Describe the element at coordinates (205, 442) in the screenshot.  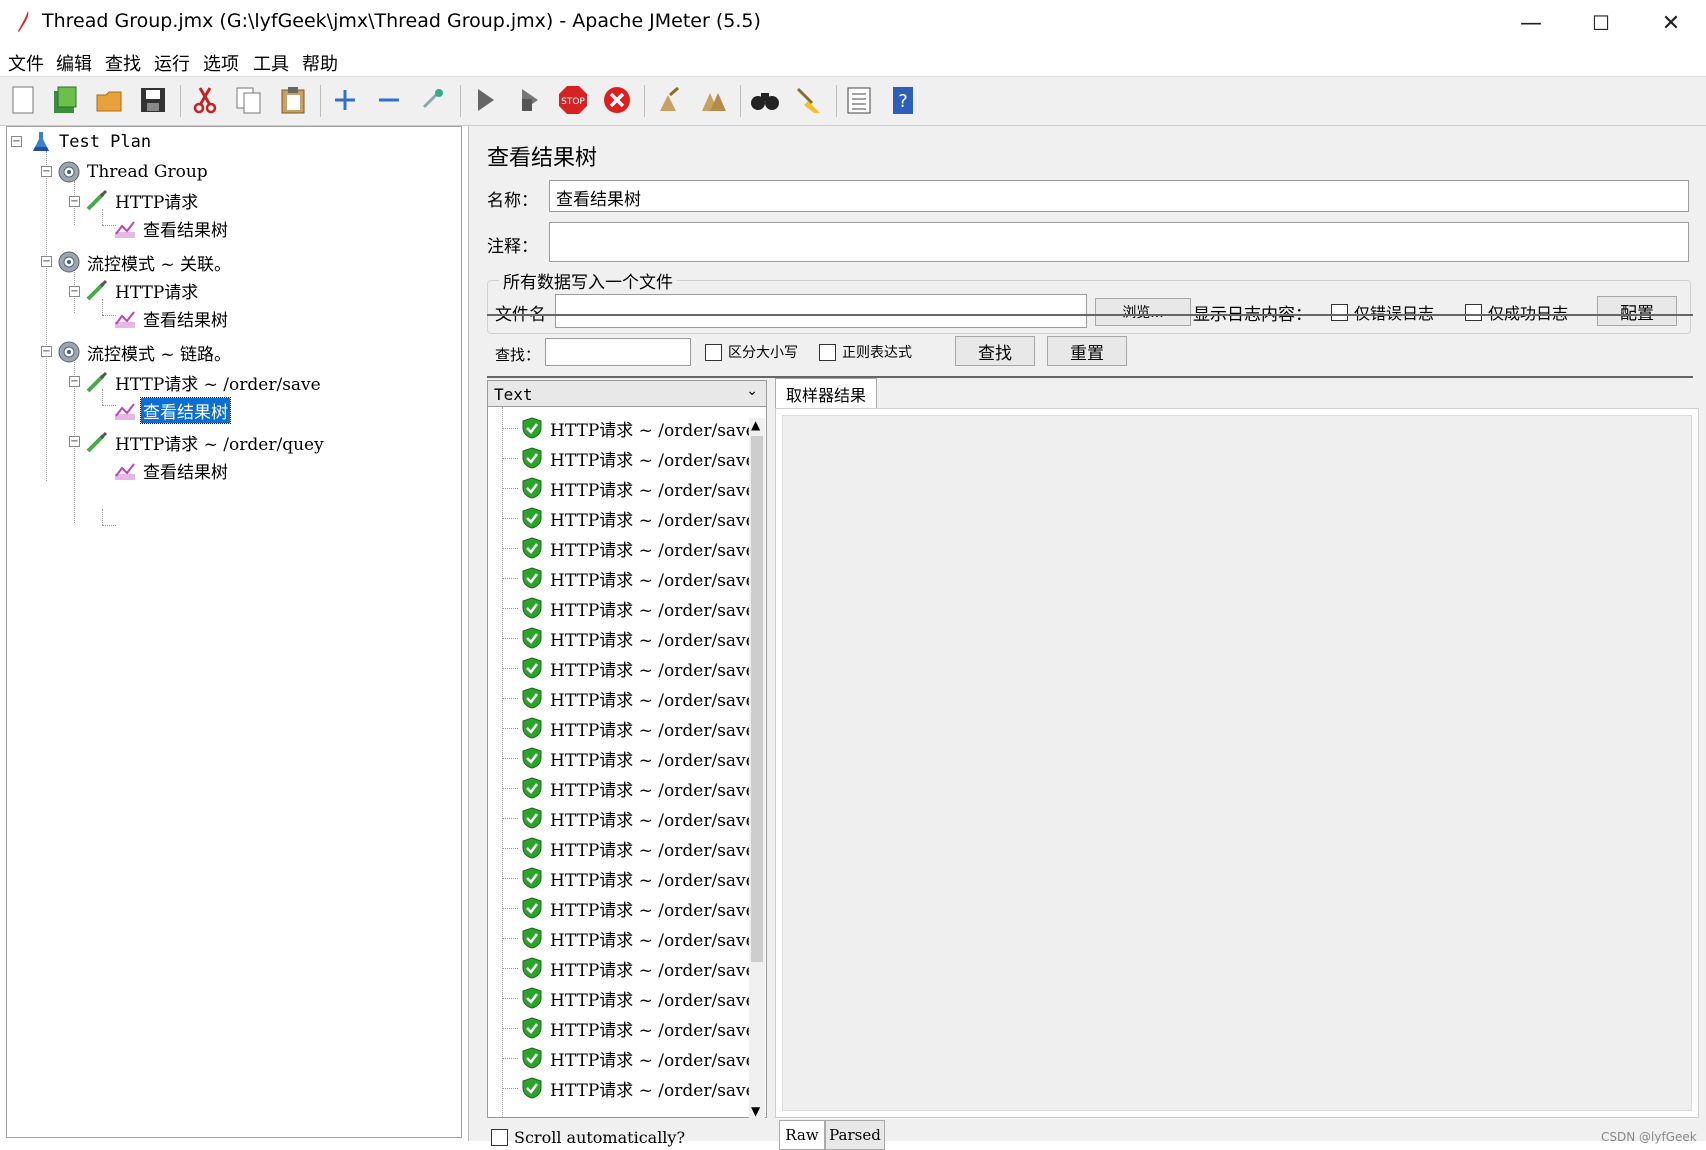
I see `tree-node-http-request-quey: HTTP请求 ~ /order/quey` at that location.